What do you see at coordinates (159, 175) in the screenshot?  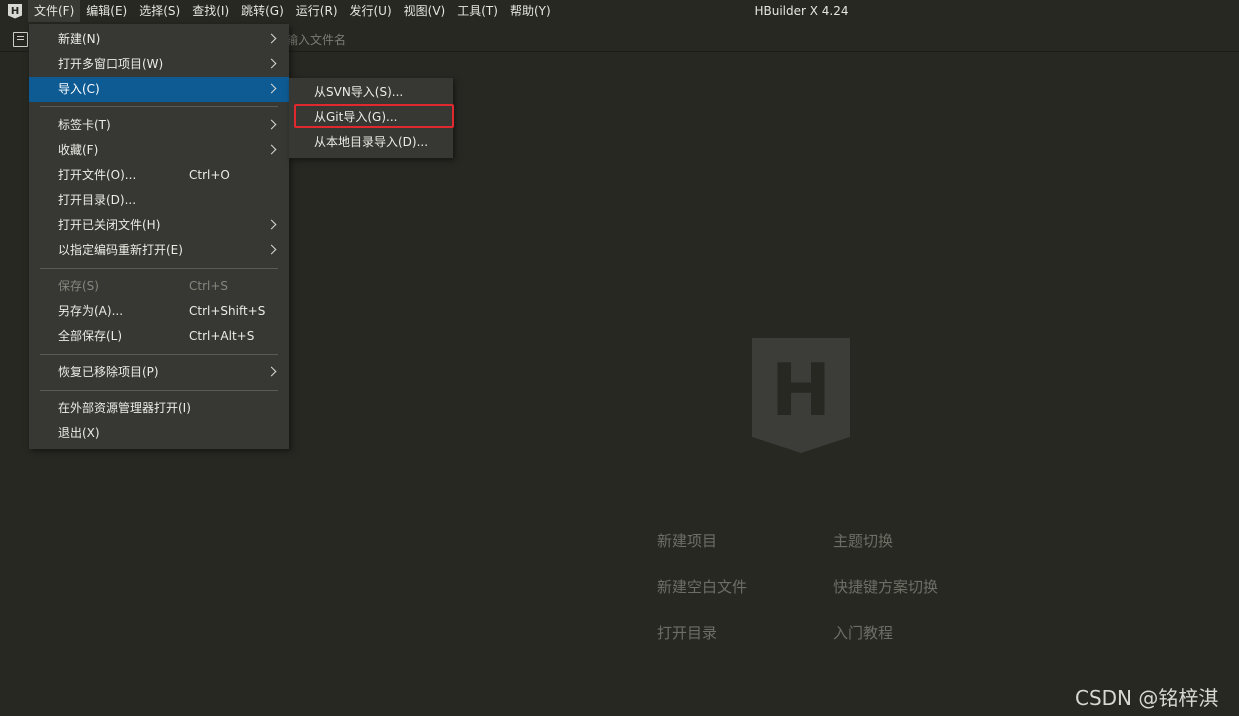 I see `menu-item-open-file: 打开文件(O)... Ctrl+O` at bounding box center [159, 175].